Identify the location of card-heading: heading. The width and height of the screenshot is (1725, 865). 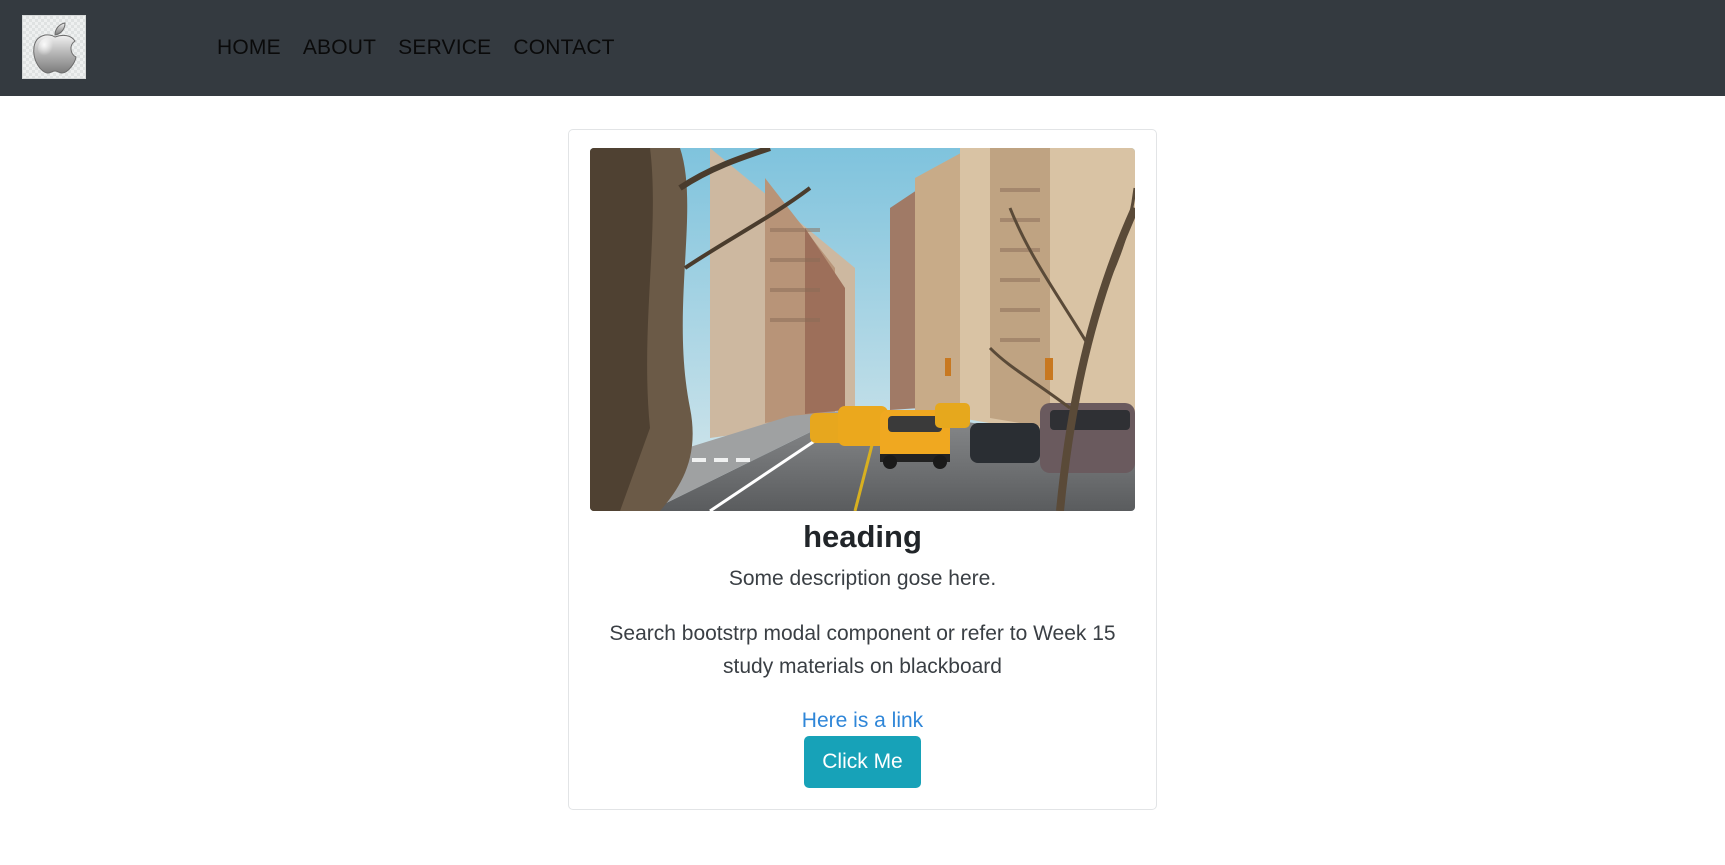
(862, 536).